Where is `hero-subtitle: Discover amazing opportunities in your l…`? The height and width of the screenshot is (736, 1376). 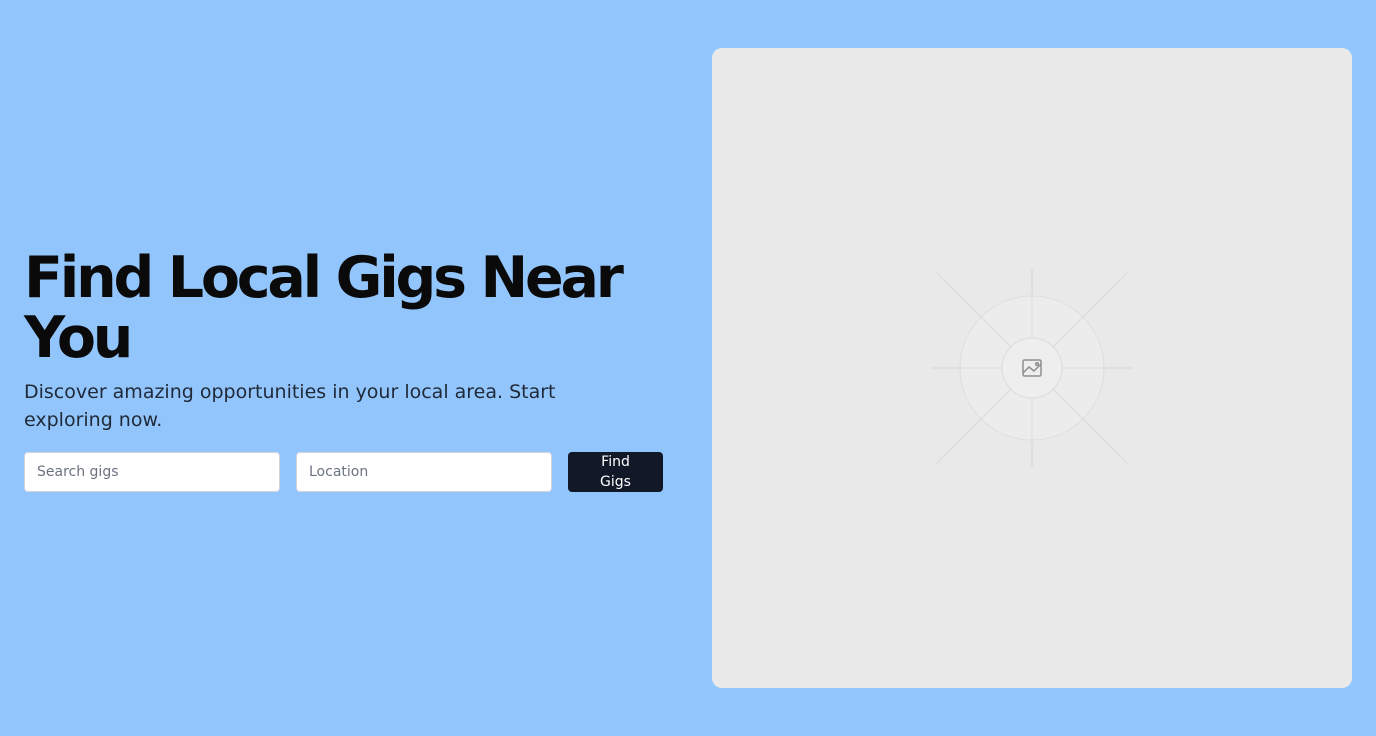
hero-subtitle: Discover amazing opportunities in your l… is located at coordinates (290, 406).